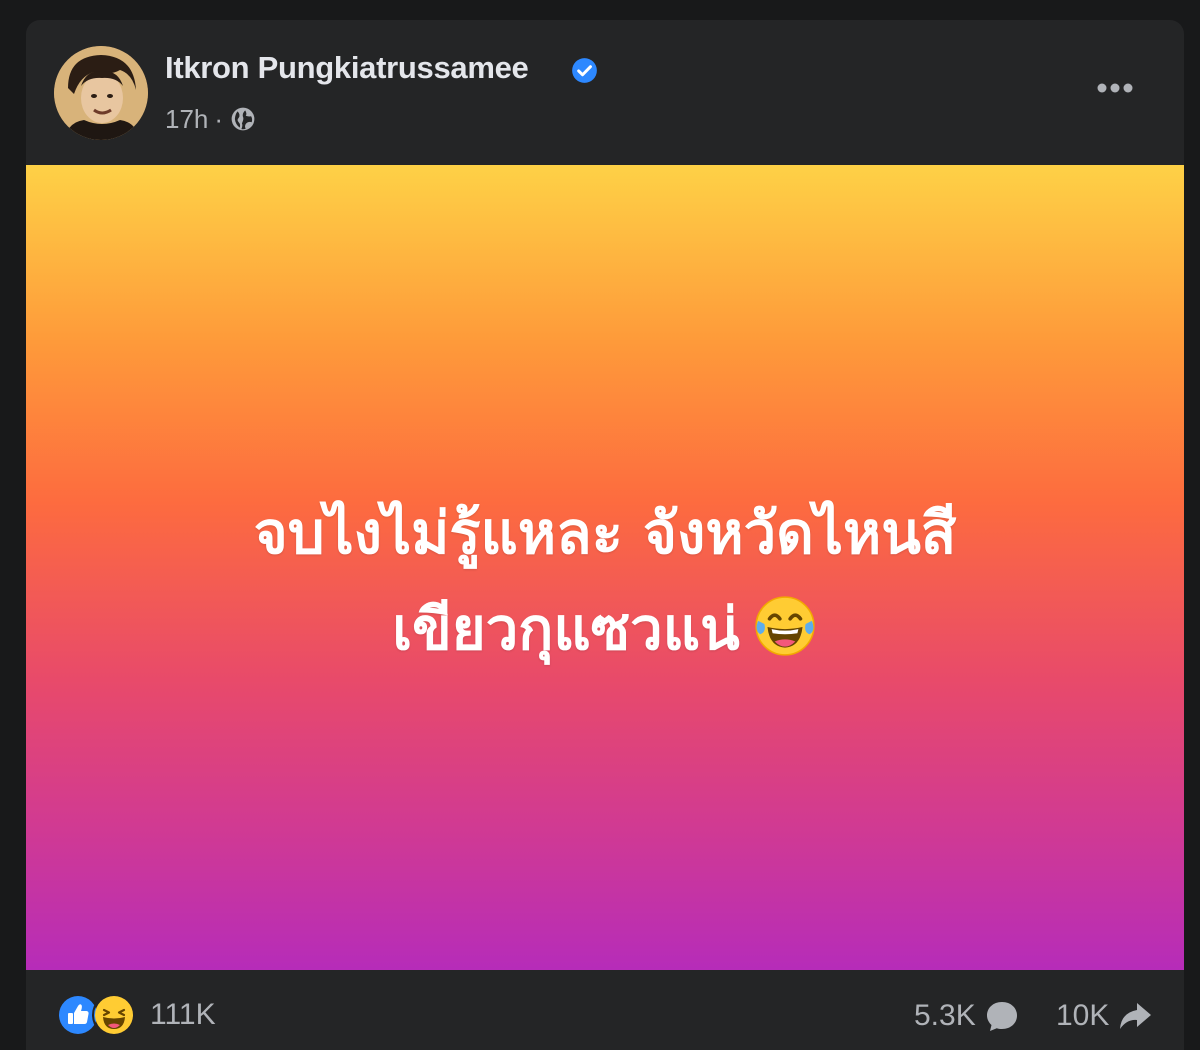  What do you see at coordinates (584, 70) in the screenshot?
I see `verified-badge-icon` at bounding box center [584, 70].